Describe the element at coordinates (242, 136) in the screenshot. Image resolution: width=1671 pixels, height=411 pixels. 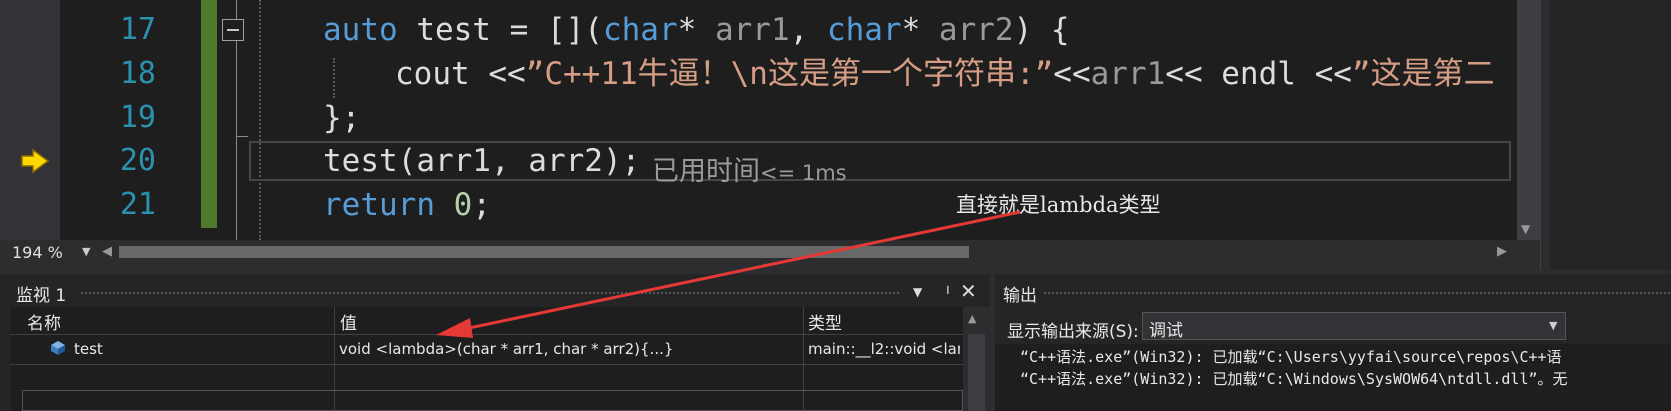
I see `outline-end-tick` at that location.